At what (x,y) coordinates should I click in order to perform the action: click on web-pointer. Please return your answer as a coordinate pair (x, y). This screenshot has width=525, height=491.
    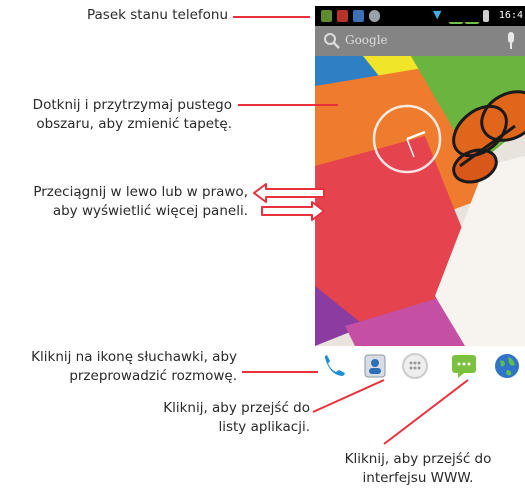
    Looking at the image, I should click on (426, 412).